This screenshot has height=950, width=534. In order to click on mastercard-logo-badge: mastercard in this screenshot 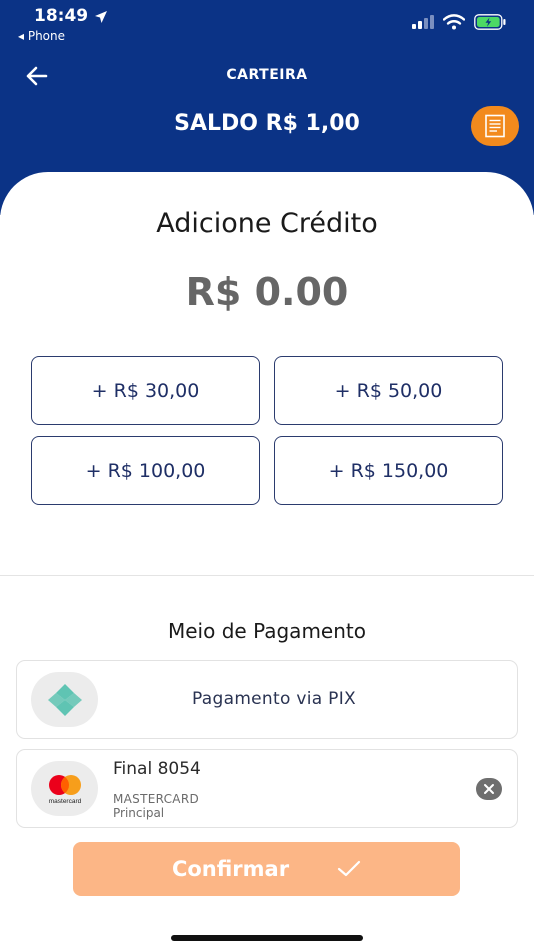, I will do `click(64, 788)`.